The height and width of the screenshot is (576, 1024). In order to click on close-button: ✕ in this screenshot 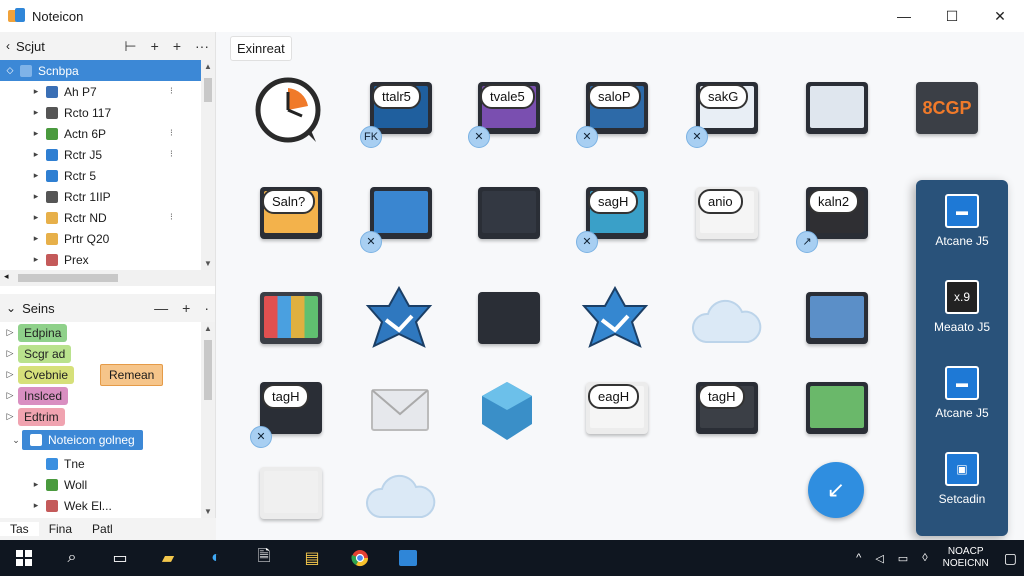, I will do `click(1000, 16)`.